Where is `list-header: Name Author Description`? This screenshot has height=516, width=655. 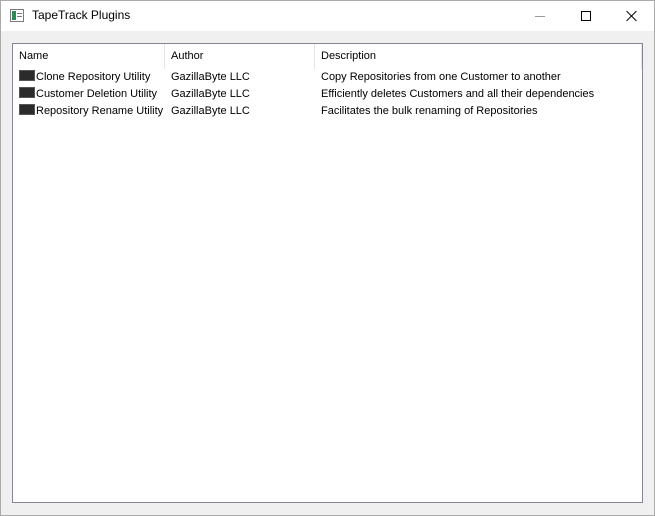 list-header: Name Author Description is located at coordinates (327, 56).